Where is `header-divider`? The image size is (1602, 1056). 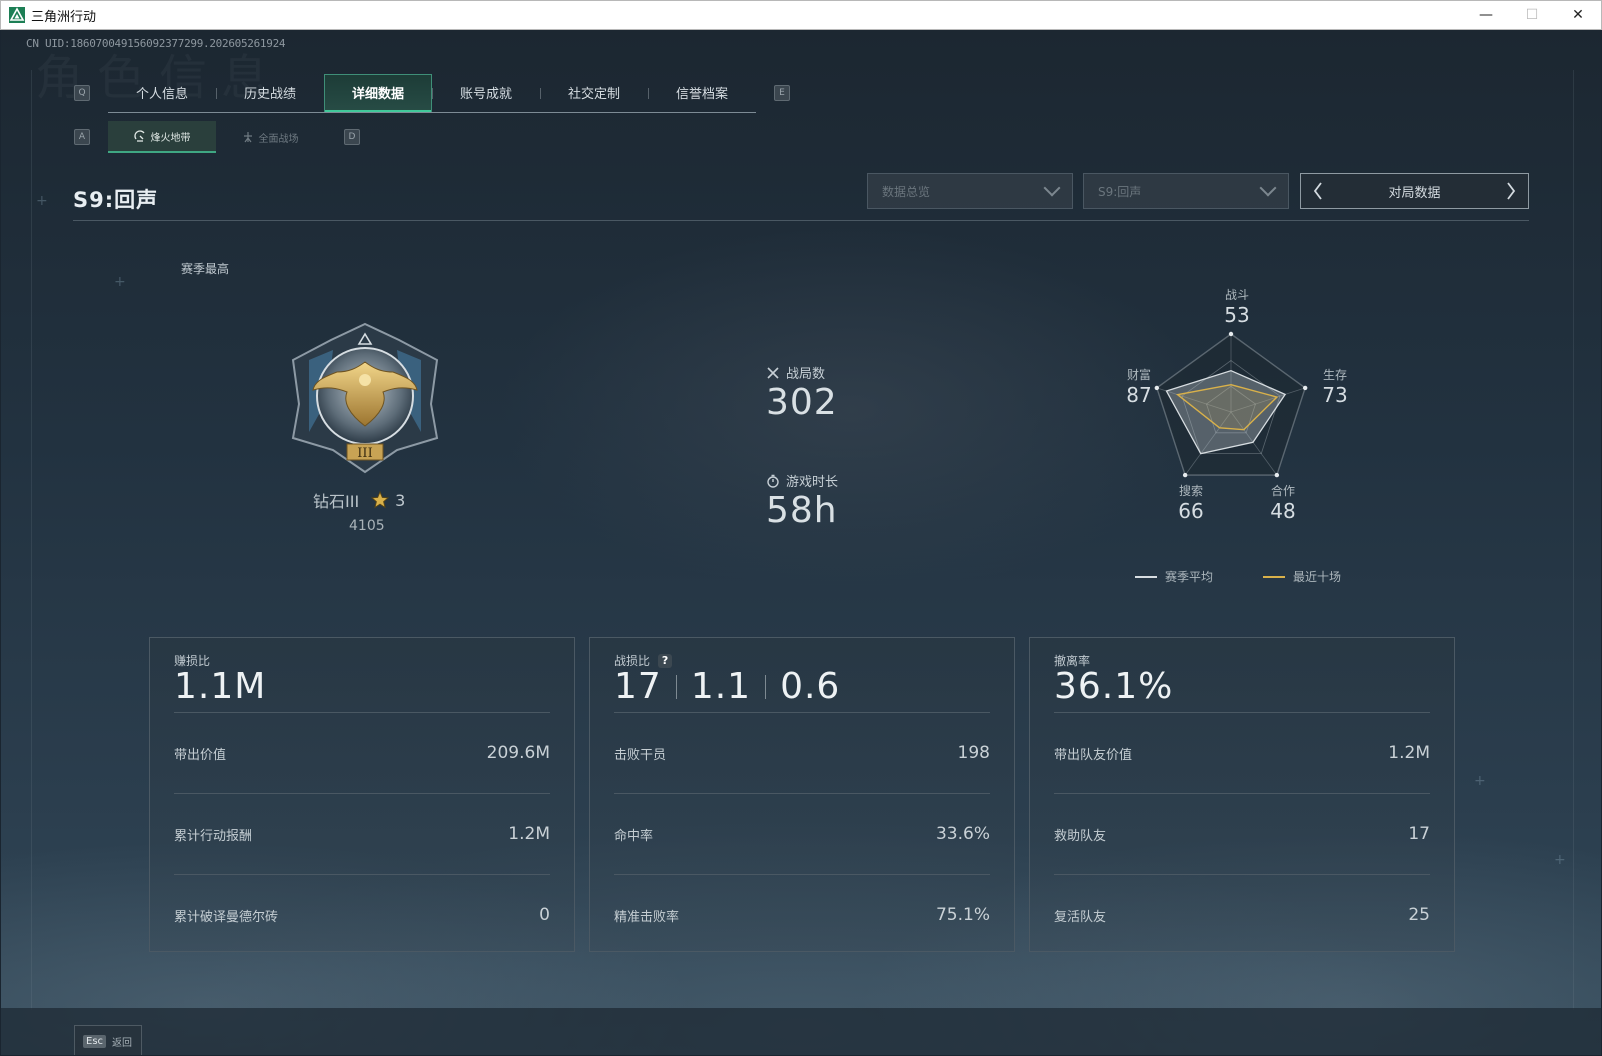 header-divider is located at coordinates (801, 220).